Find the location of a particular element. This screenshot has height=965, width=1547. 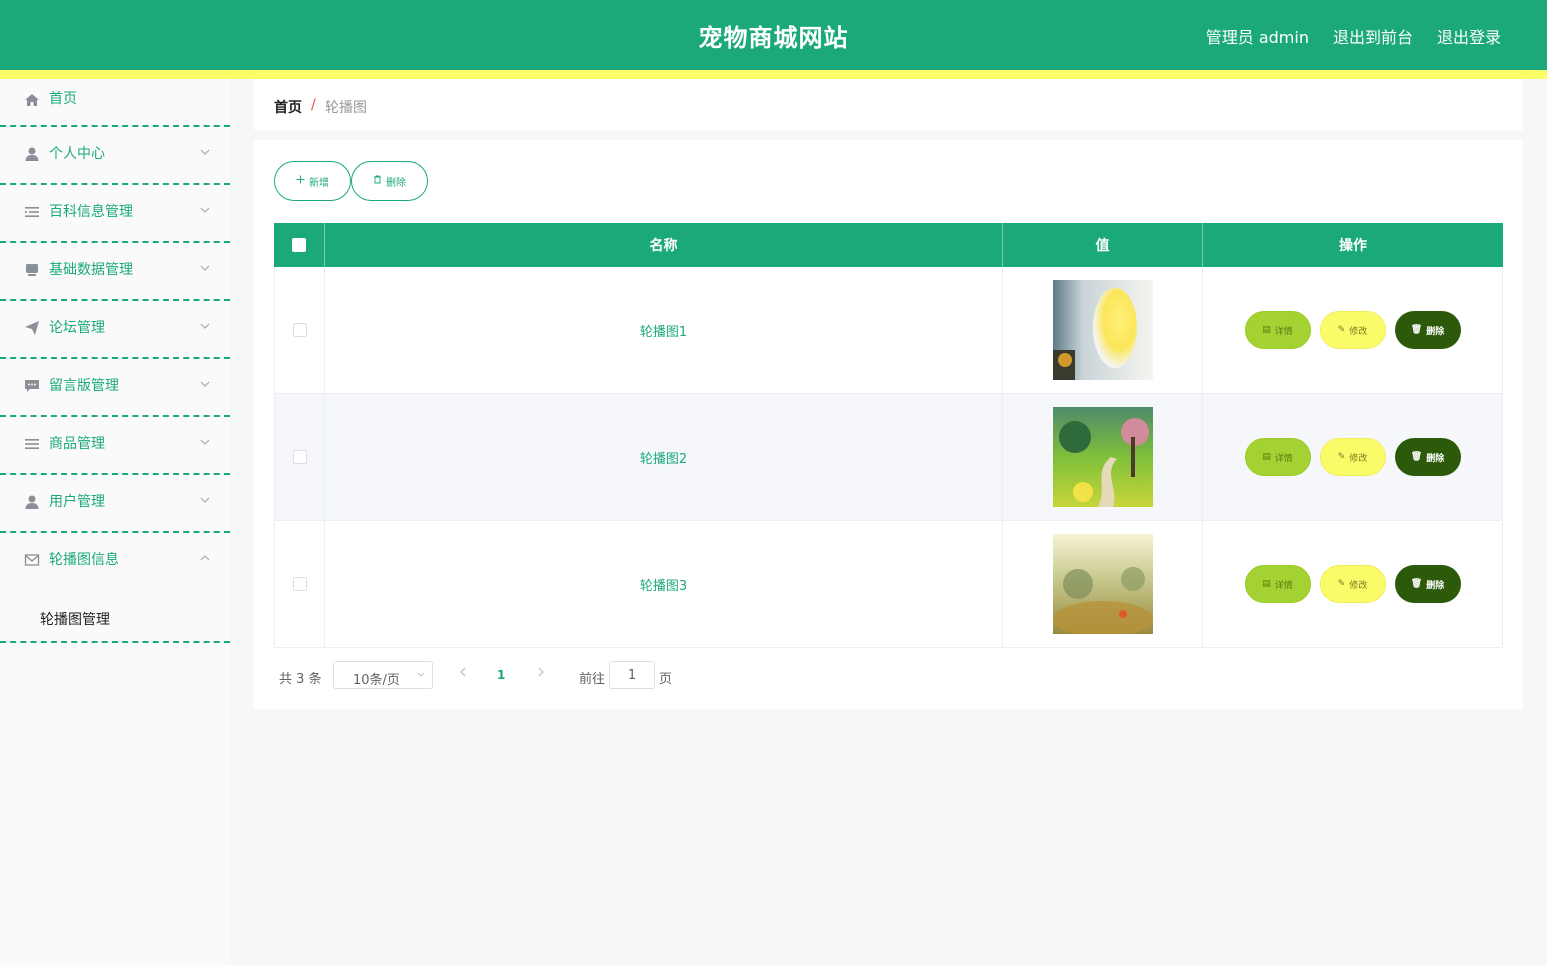

batch-delete-button: 删除 is located at coordinates (389, 181).